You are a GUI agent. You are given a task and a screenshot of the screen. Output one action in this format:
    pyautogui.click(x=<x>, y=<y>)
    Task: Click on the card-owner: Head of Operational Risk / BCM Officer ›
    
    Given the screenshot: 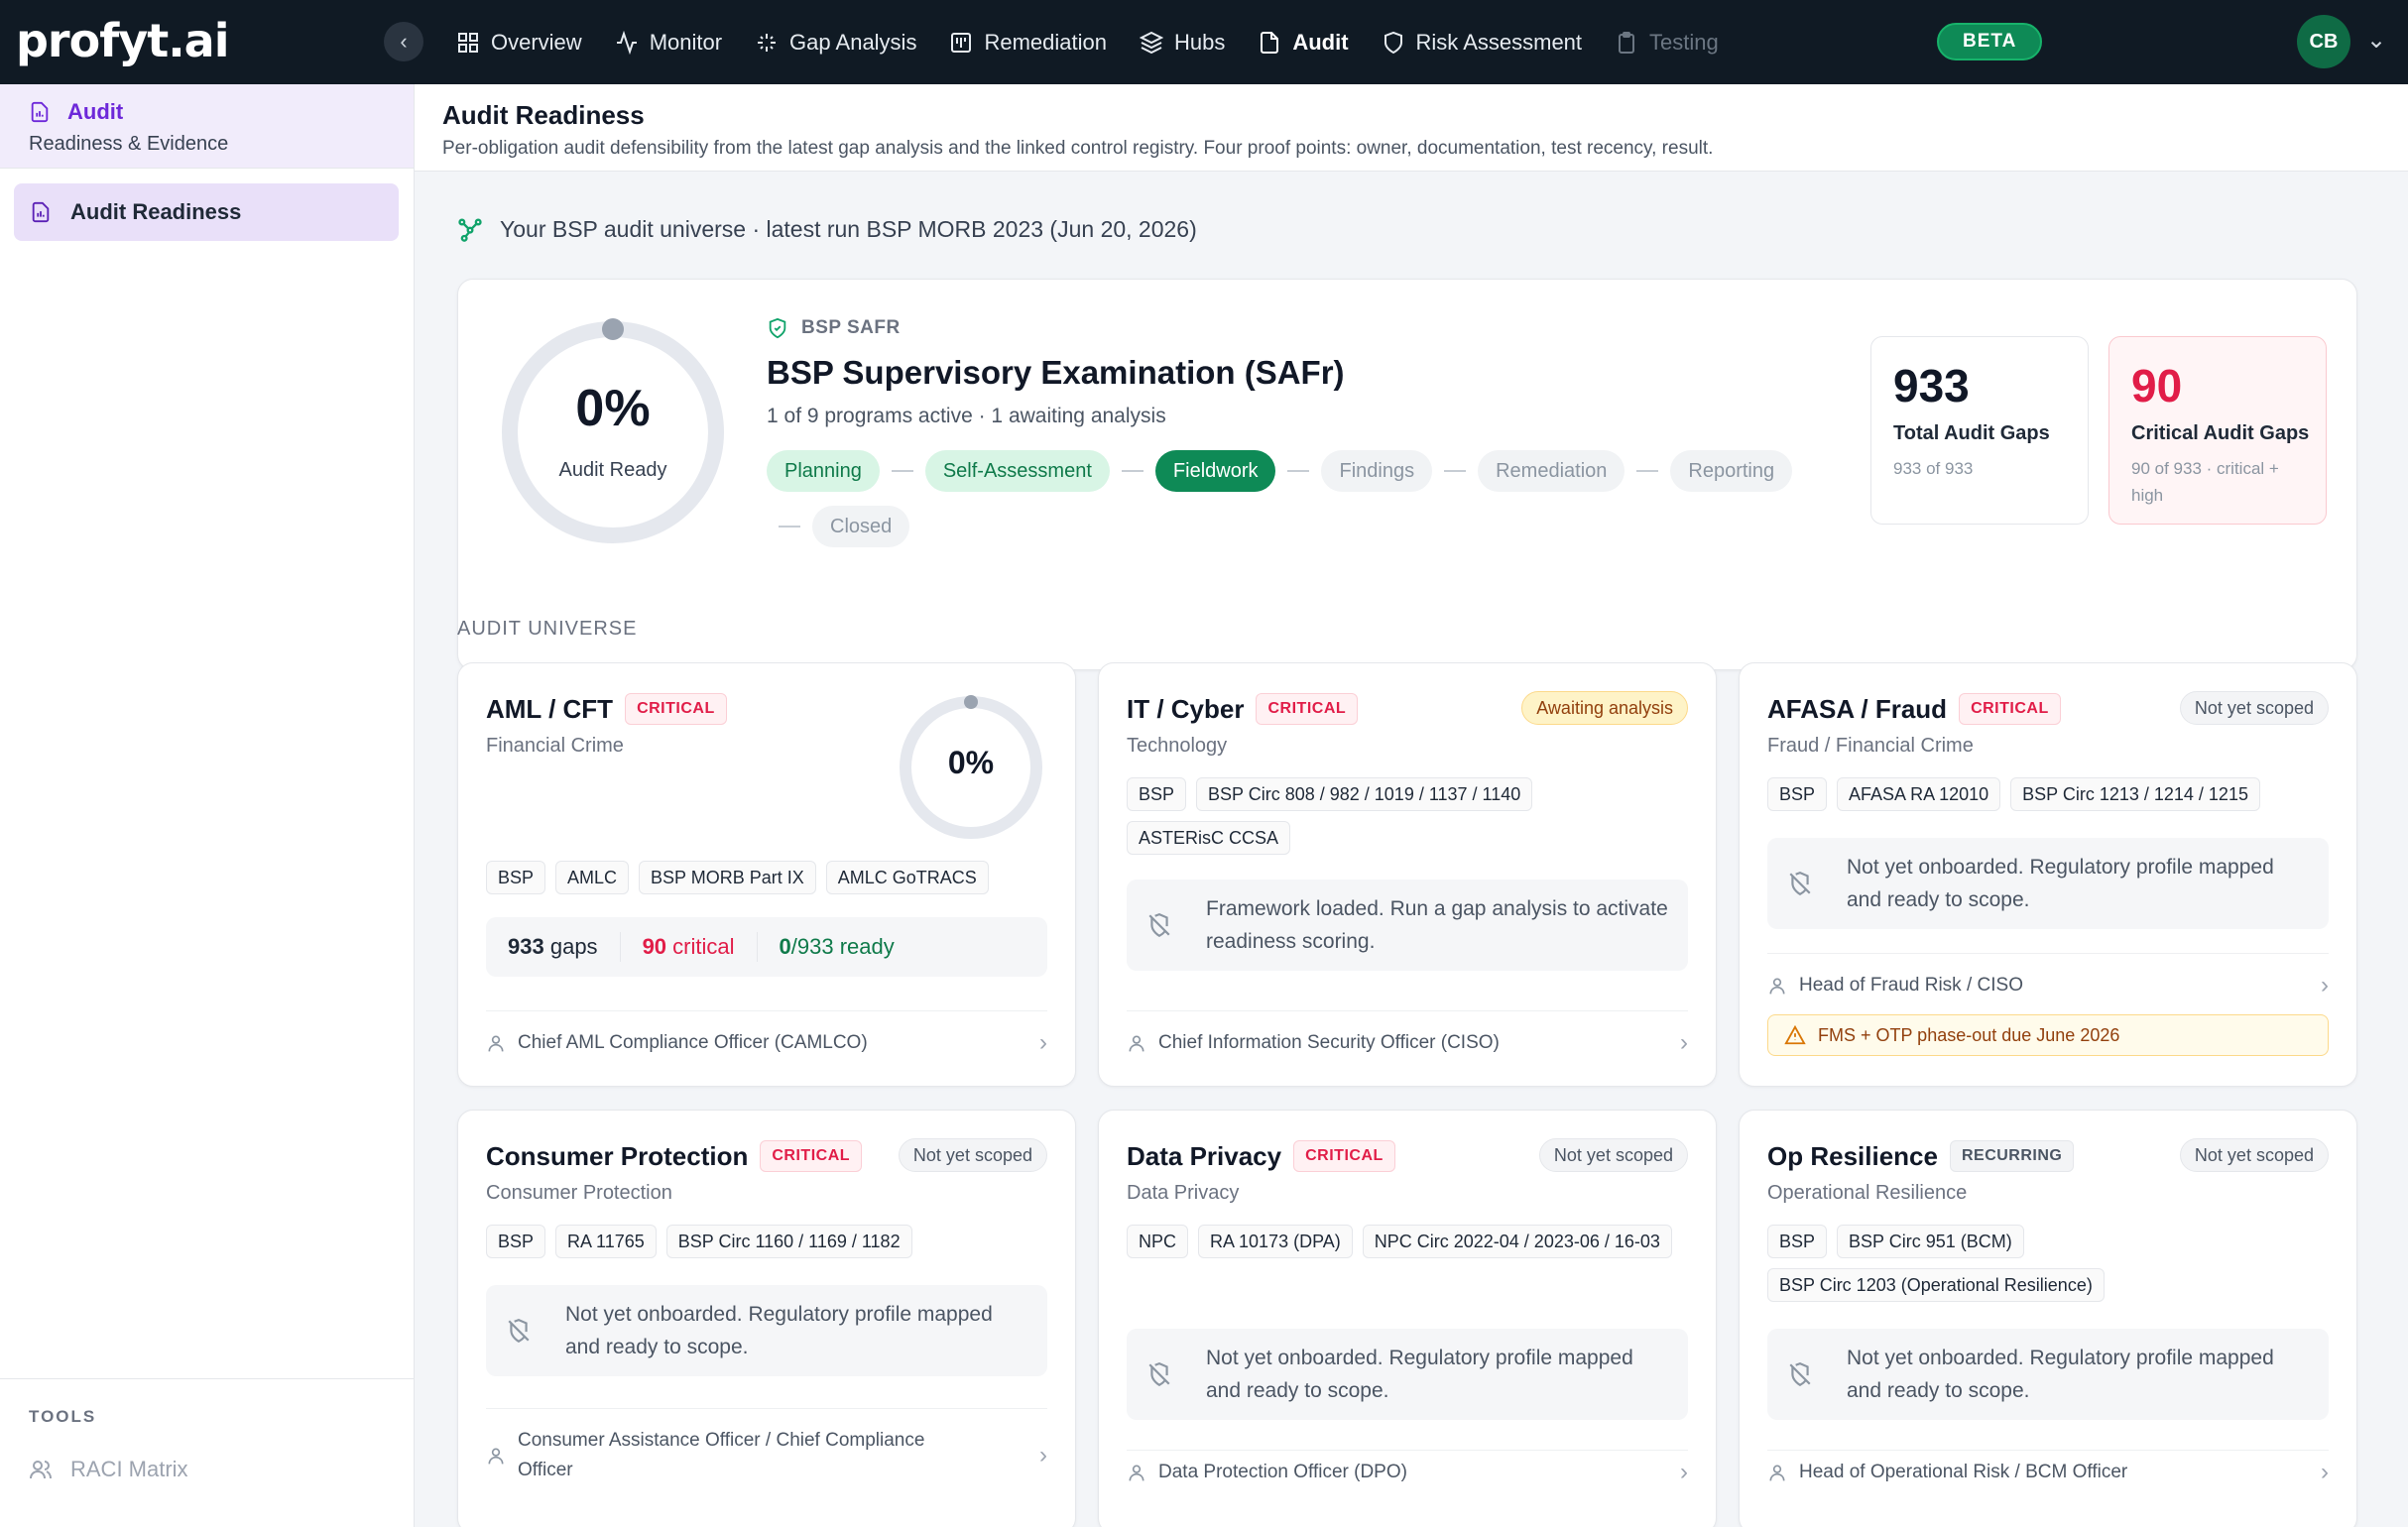 What is the action you would take?
    pyautogui.click(x=2048, y=1472)
    